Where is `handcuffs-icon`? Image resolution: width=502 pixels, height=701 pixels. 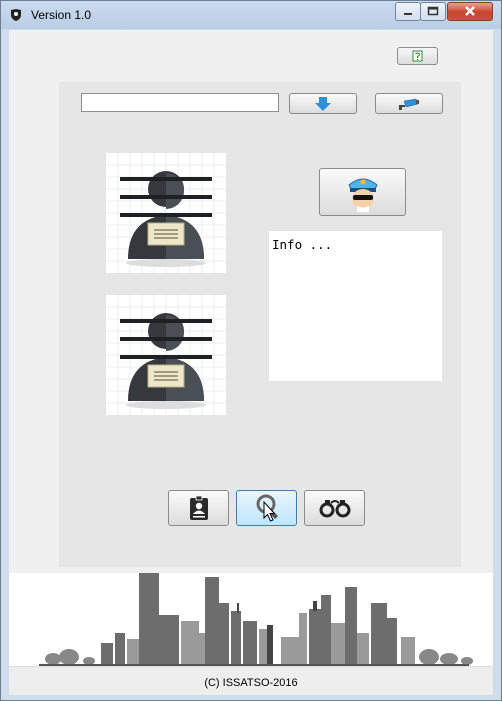
handcuffs-icon is located at coordinates (334, 509).